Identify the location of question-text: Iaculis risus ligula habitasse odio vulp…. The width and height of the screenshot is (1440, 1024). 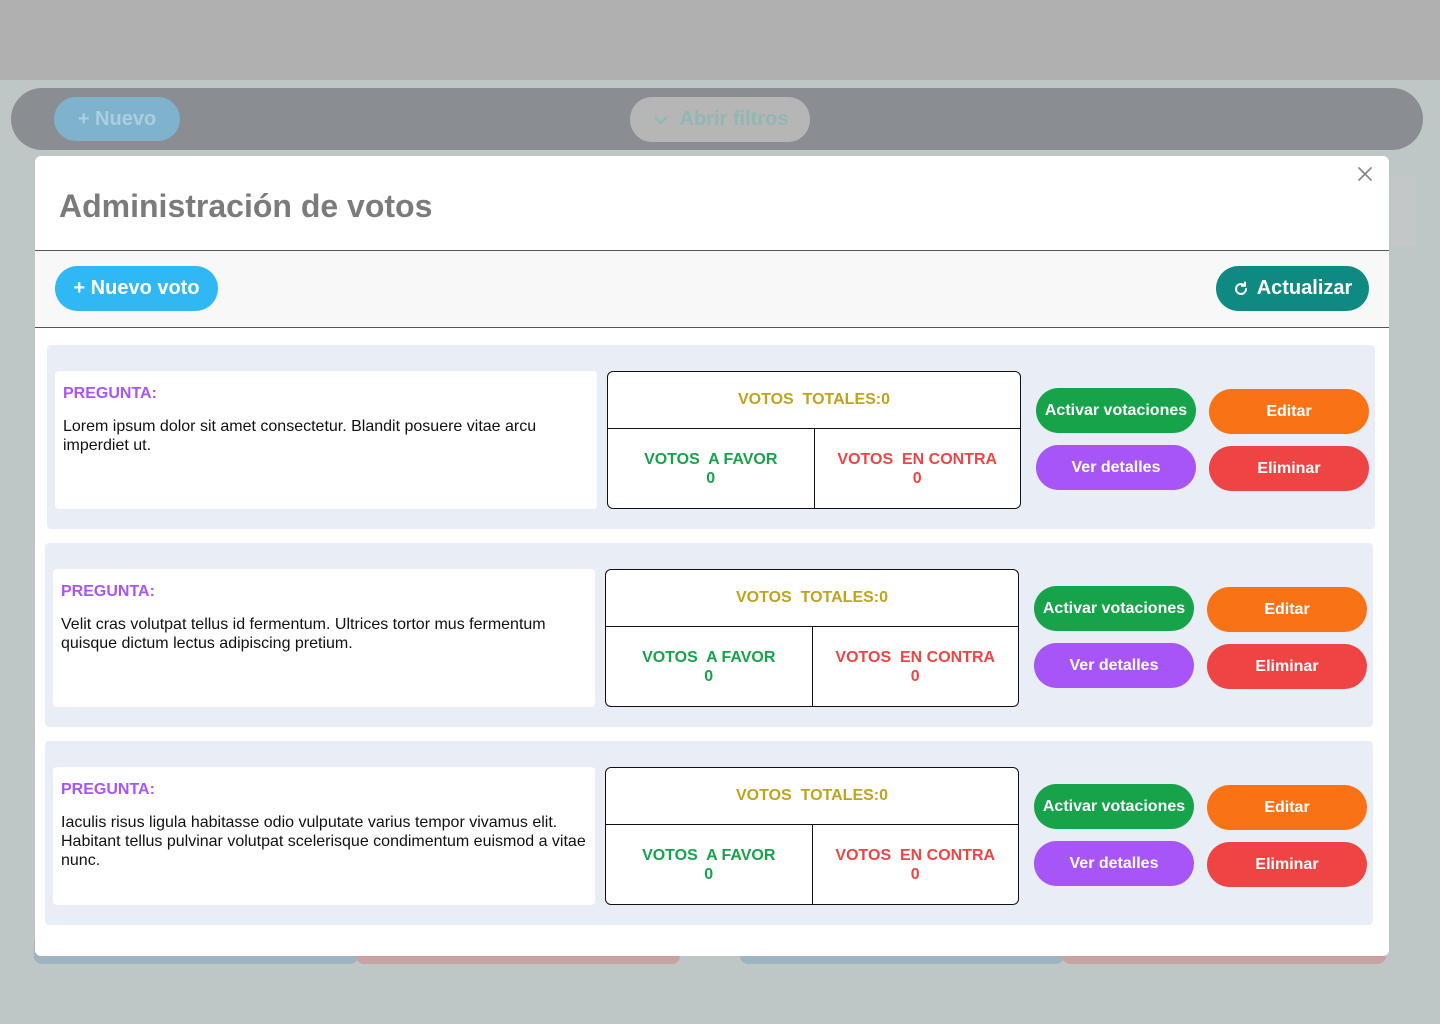
(323, 841).